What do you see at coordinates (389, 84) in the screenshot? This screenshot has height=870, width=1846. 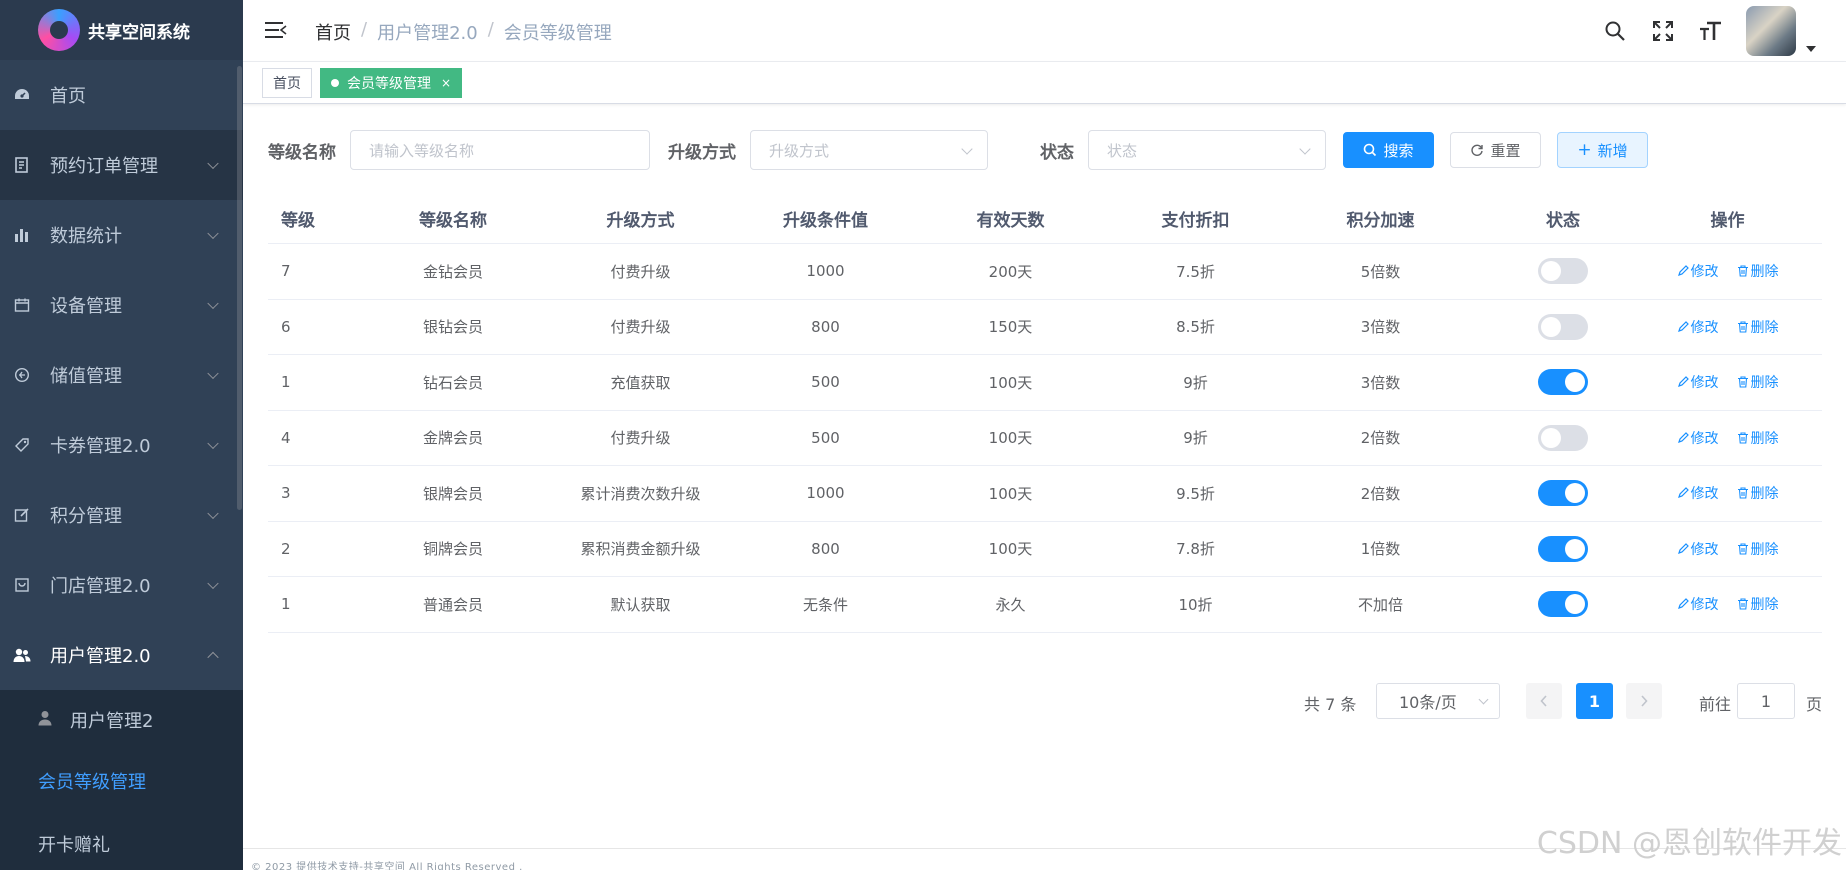 I see `tag-label: 会员等级管理` at bounding box center [389, 84].